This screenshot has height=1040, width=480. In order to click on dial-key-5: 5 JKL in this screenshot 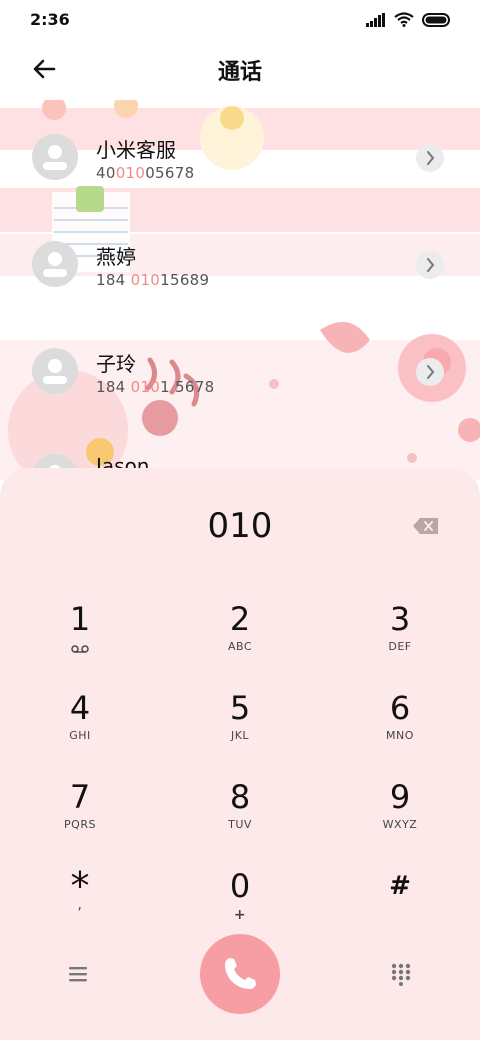, I will do `click(240, 729)`.